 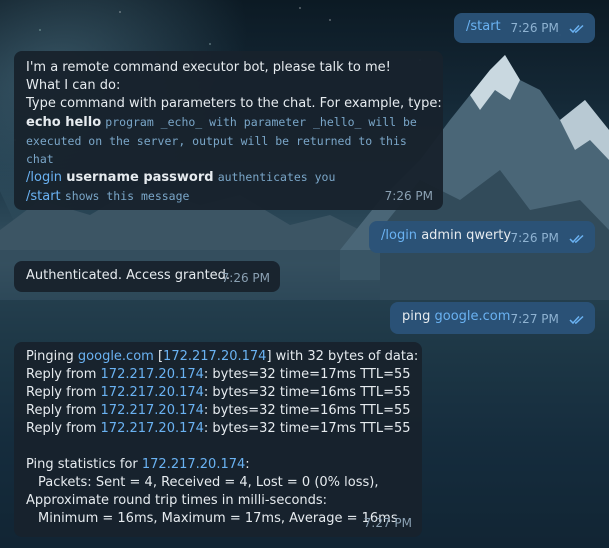 I want to click on stats-header: Ping statistics for 172.217.20.174:, so click(x=218, y=465).